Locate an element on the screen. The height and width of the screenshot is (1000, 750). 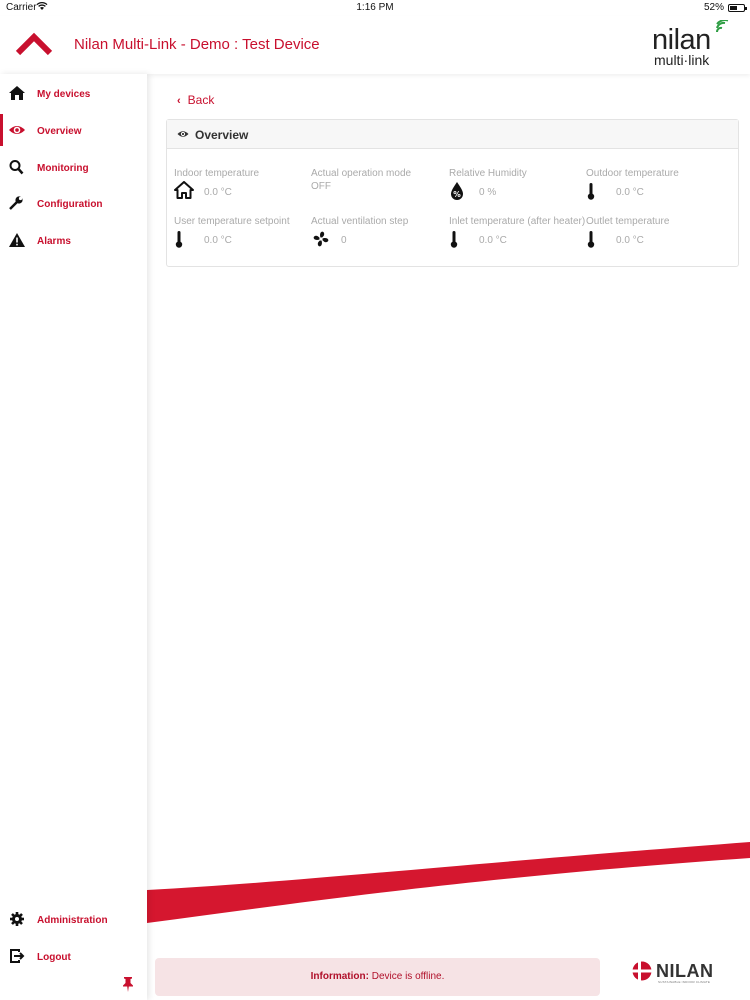
metric-label: Outdoor temperature is located at coordinates (632, 173).